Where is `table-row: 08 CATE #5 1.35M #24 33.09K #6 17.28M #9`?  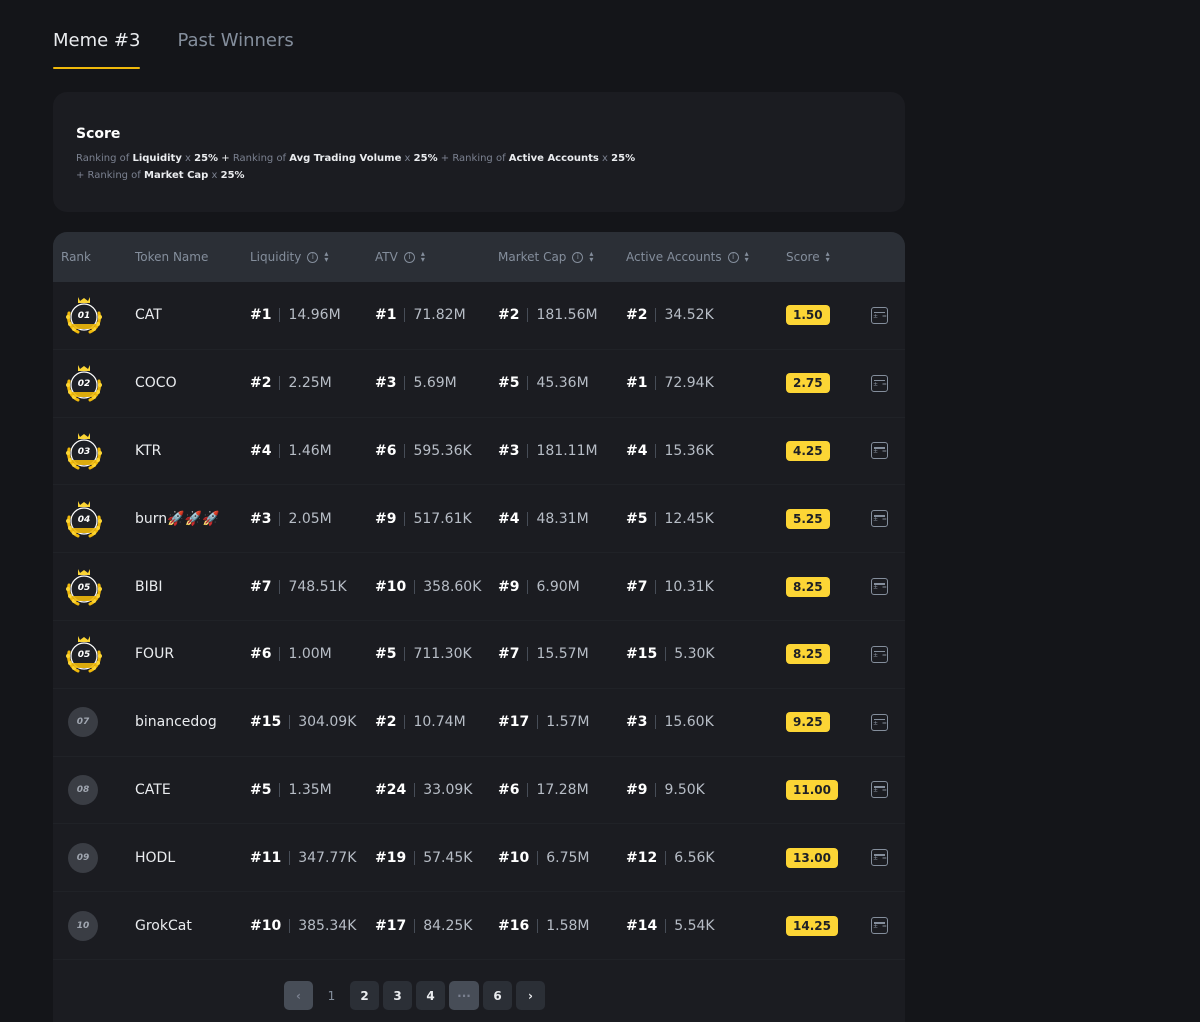 table-row: 08 CATE #5 1.35M #24 33.09K #6 17.28M #9 is located at coordinates (479, 791).